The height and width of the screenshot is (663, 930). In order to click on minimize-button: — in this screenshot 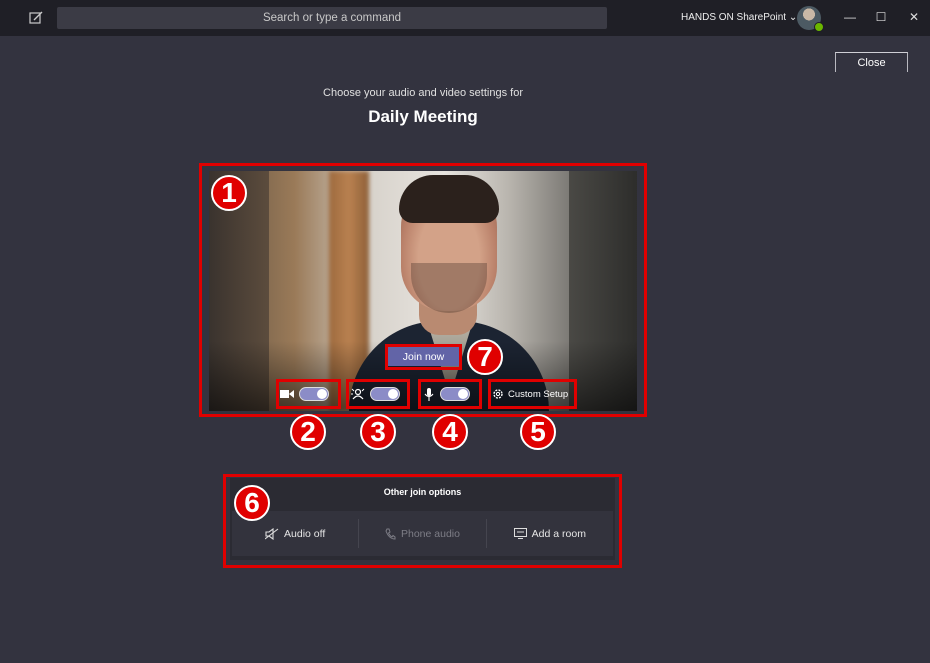, I will do `click(850, 17)`.